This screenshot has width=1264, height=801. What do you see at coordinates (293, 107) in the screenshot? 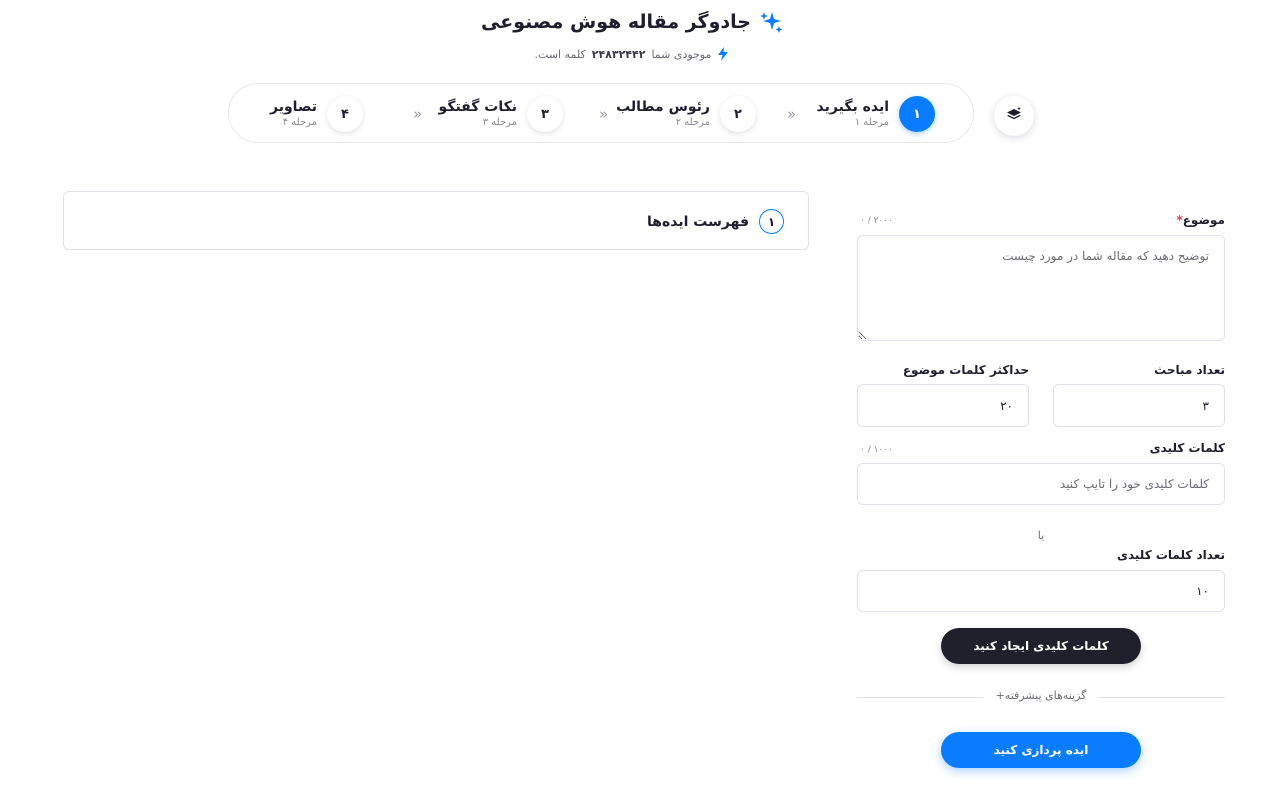
I see `step-title: تصاویر` at bounding box center [293, 107].